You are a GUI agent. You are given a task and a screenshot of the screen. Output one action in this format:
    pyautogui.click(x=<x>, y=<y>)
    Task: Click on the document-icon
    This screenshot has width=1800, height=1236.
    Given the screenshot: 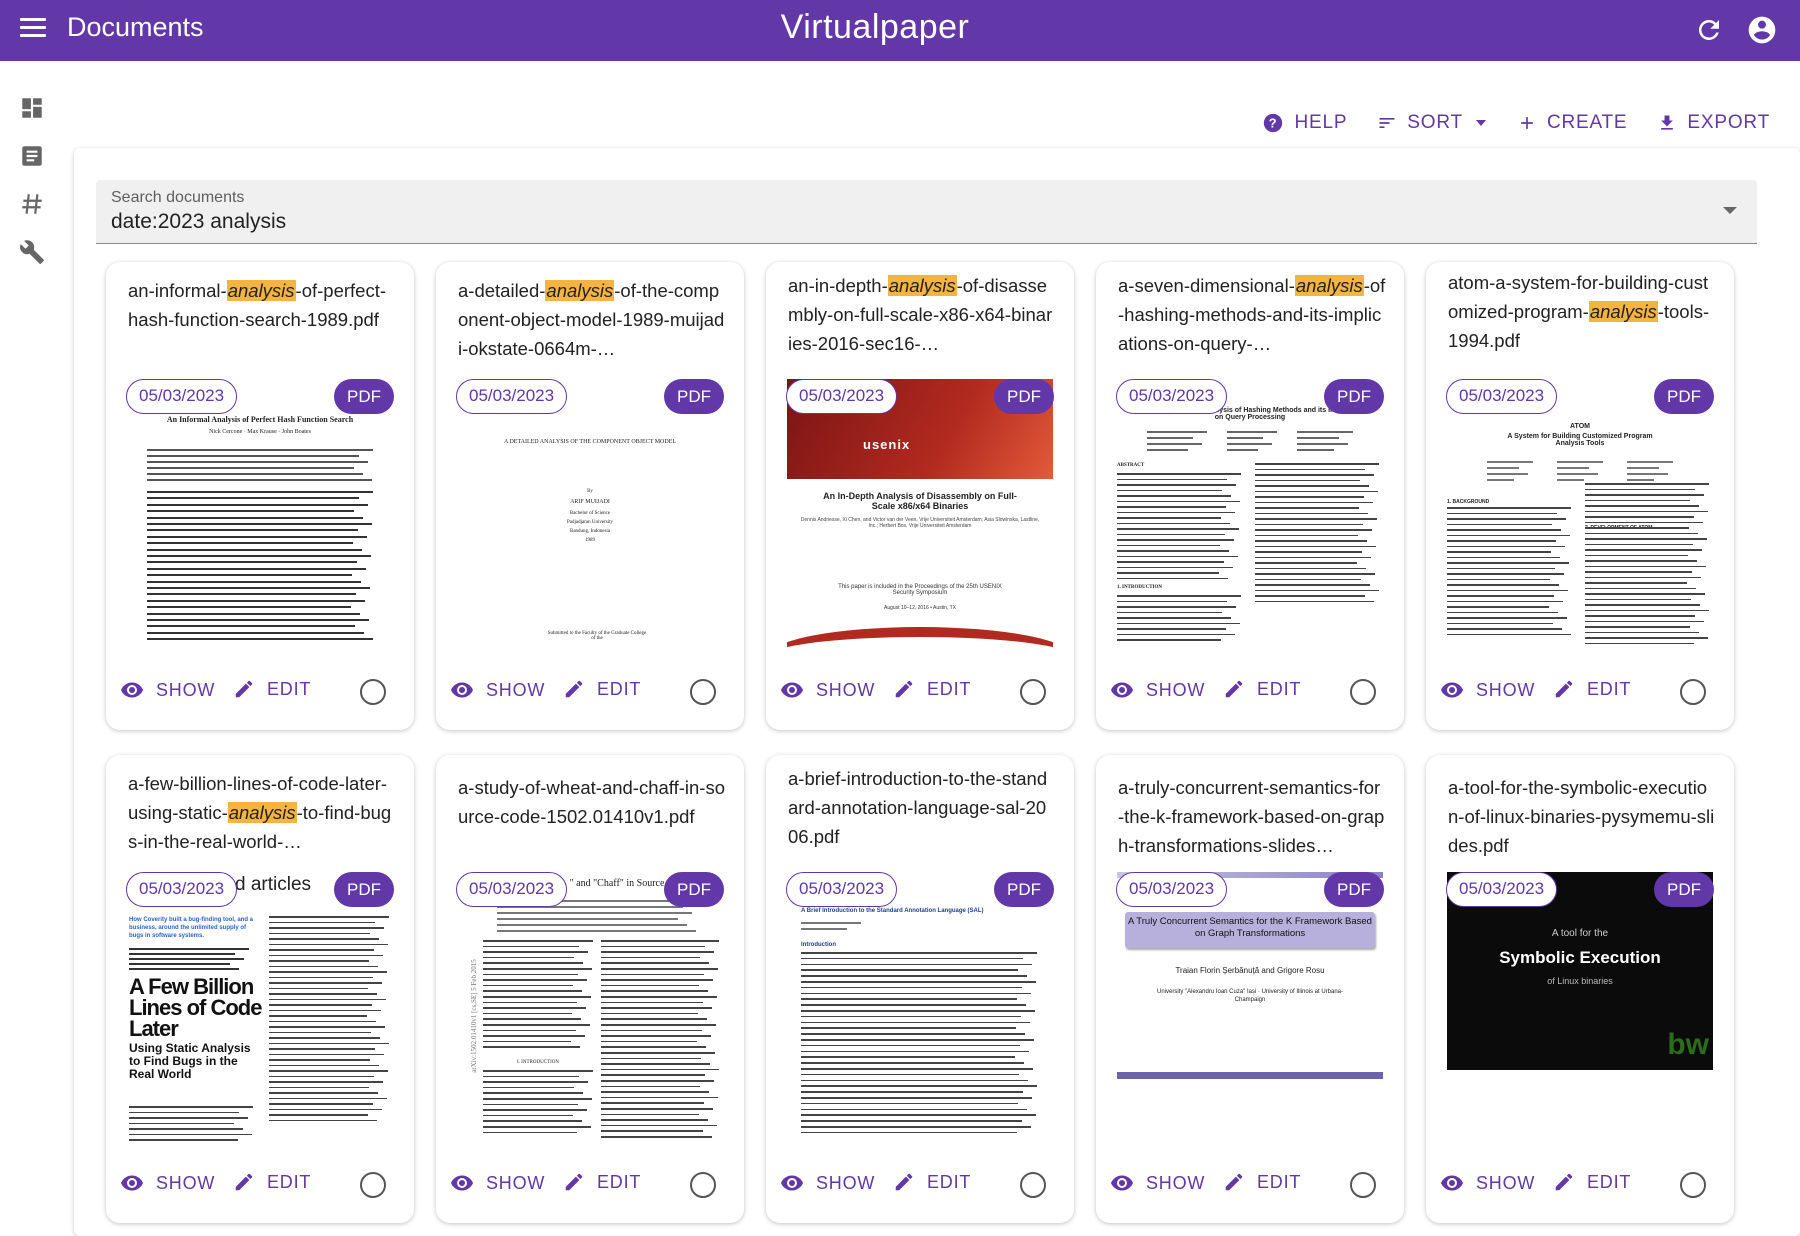 What is the action you would take?
    pyautogui.click(x=33, y=157)
    